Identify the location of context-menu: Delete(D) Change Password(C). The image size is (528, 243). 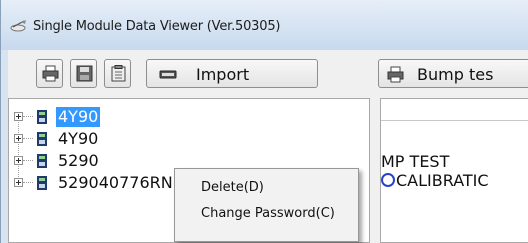
(266, 205).